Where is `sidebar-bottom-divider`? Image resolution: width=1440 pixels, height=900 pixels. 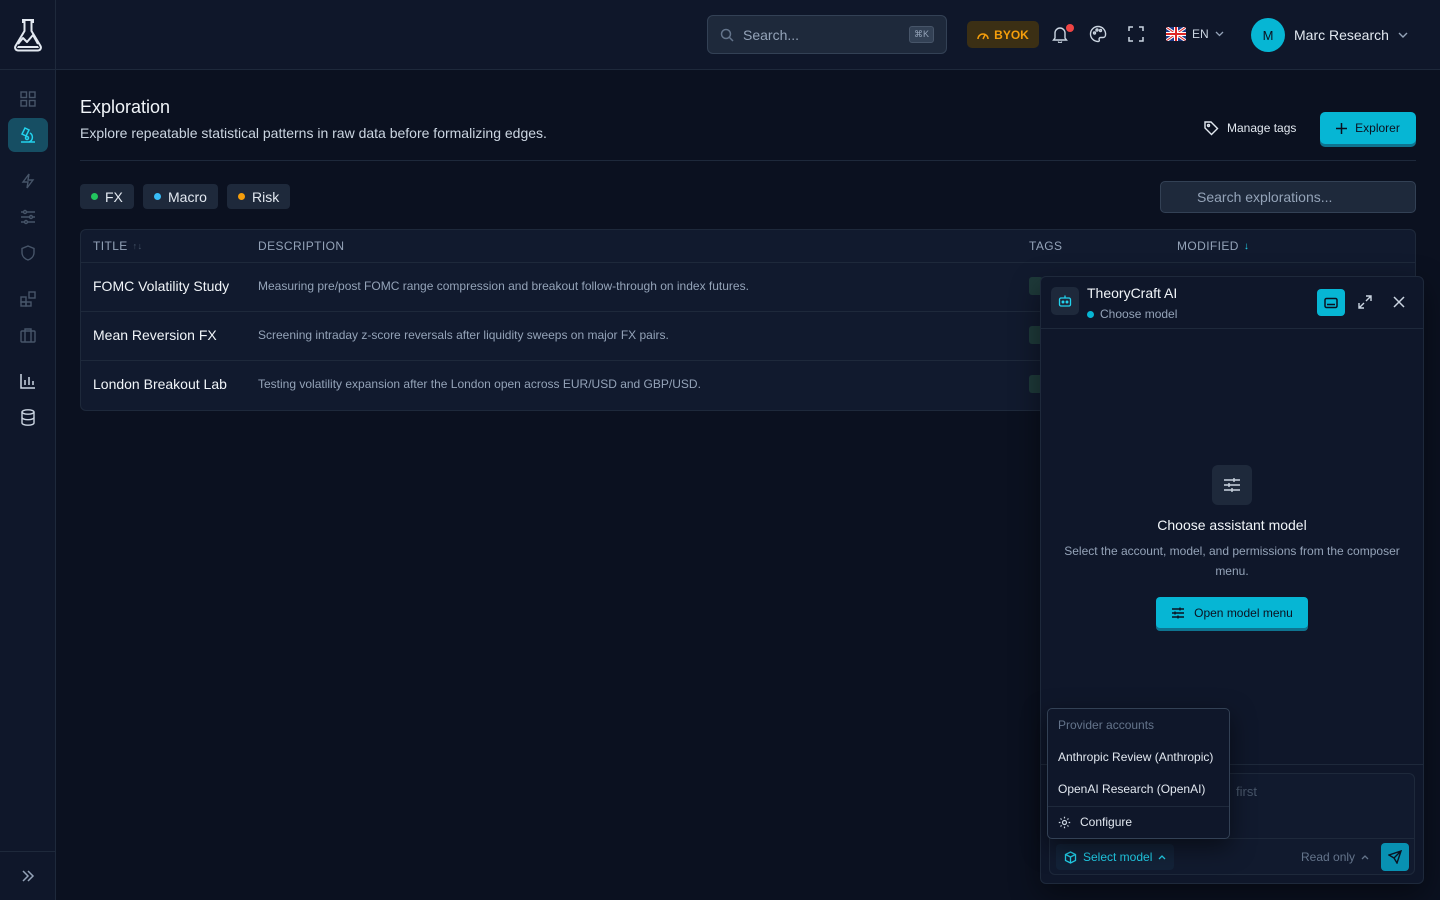
sidebar-bottom-divider is located at coordinates (28, 851).